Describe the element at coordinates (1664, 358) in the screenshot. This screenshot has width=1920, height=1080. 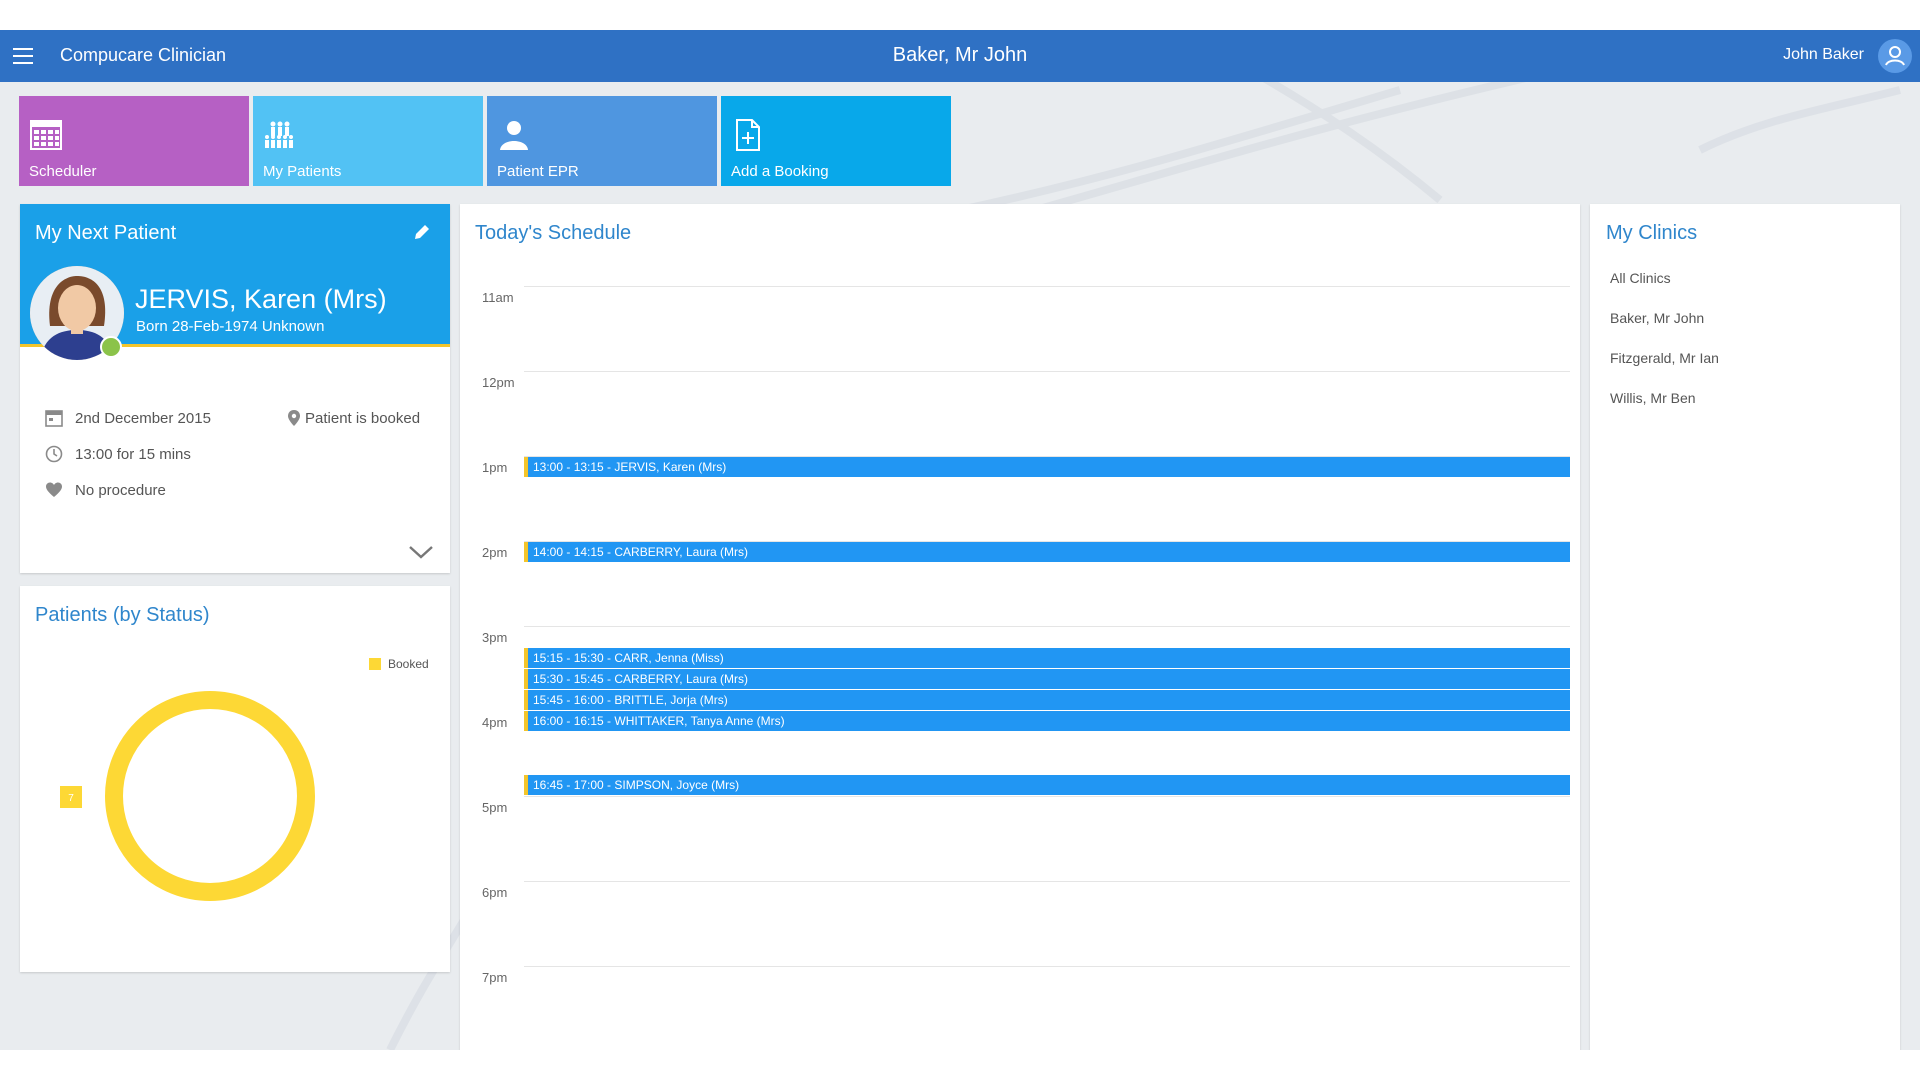
I see `clinic-item: Fitzgerald, Mr Ian` at that location.